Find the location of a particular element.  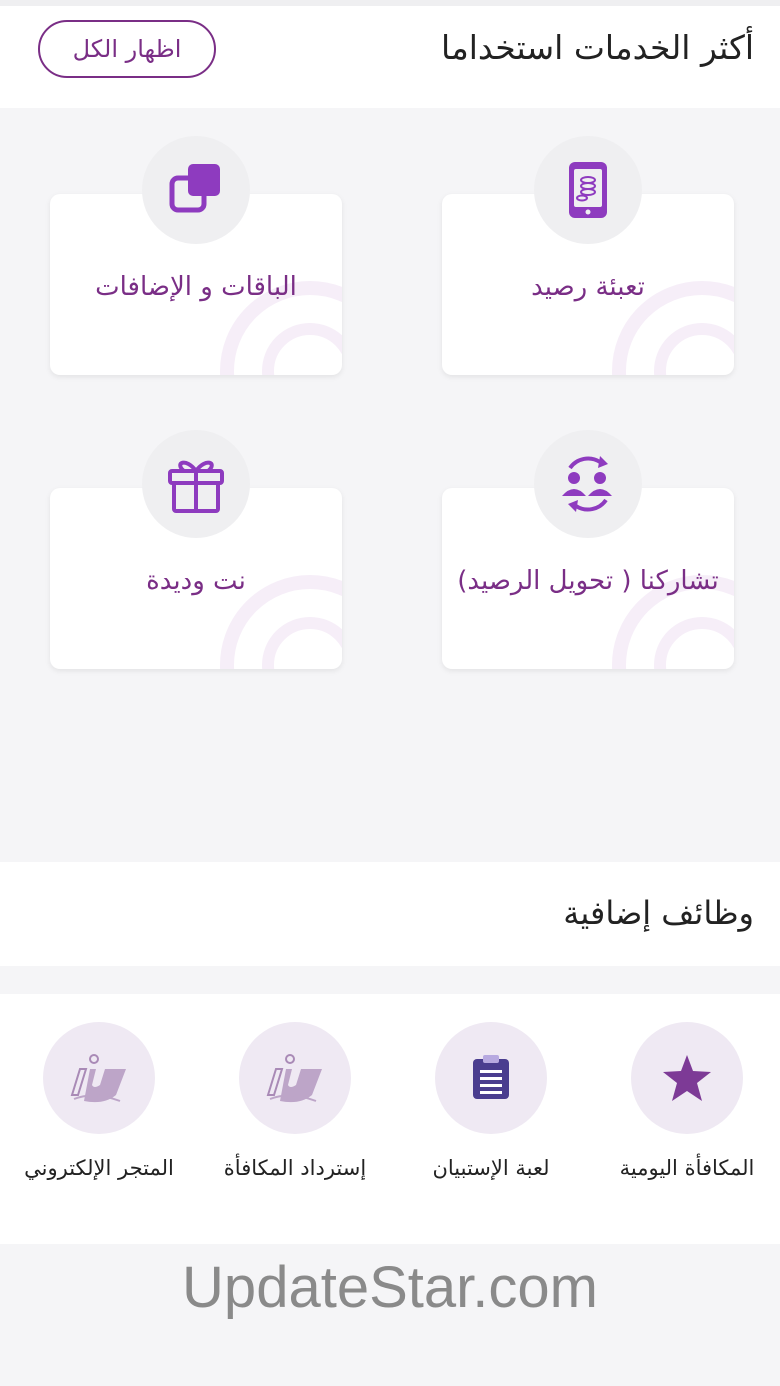

service-label: الباقات و الإضافات is located at coordinates (196, 287).